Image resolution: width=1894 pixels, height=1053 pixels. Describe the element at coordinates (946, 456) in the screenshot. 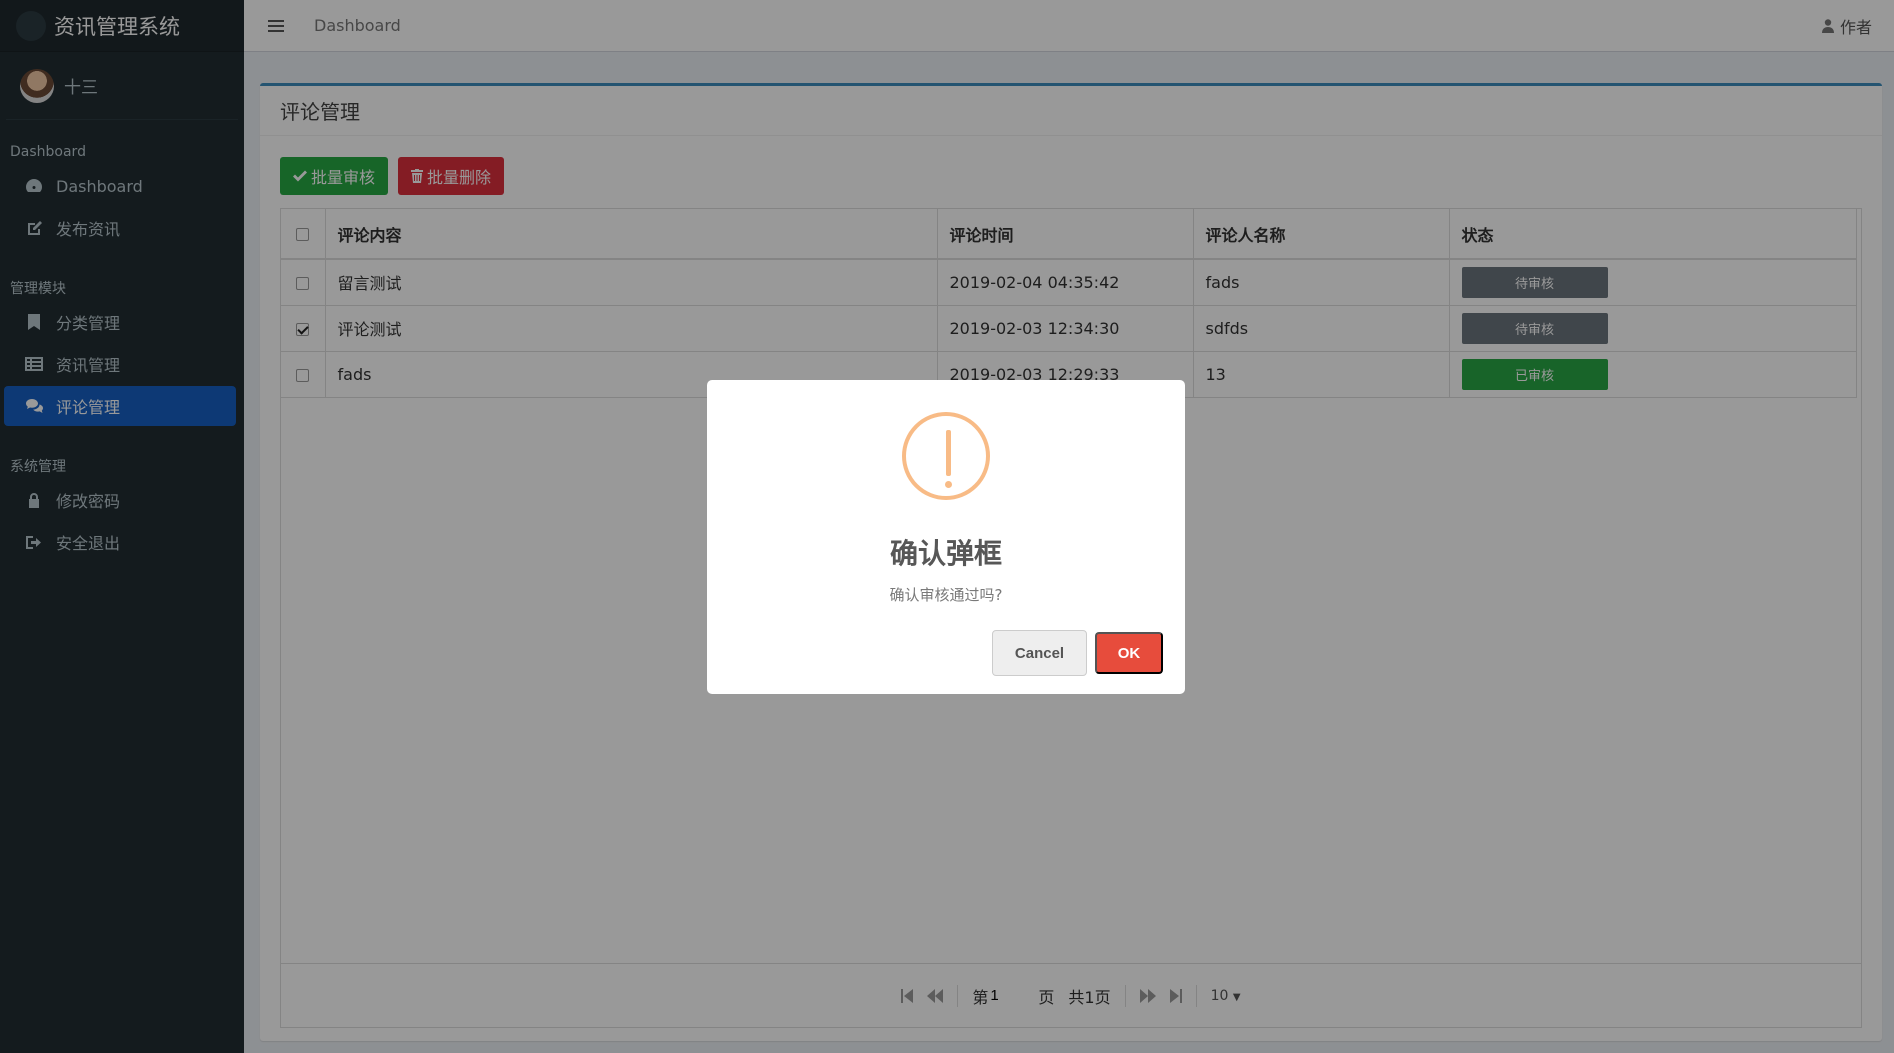

I see `warning-icon` at that location.